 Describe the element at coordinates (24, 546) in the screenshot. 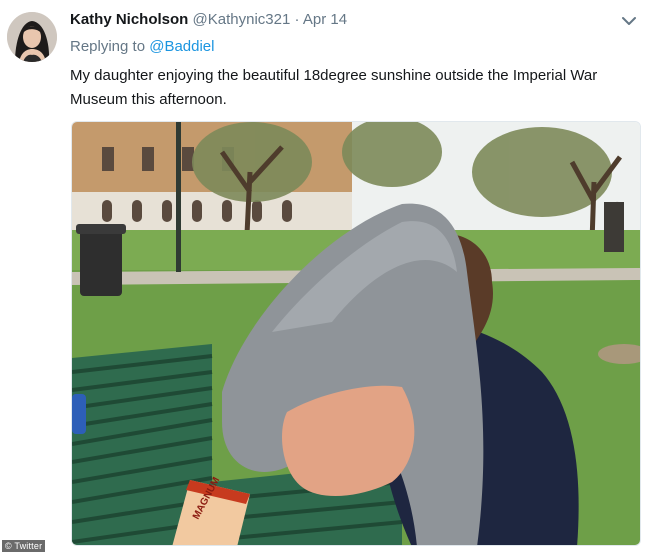

I see `twitter-watermark: © Twitter` at that location.